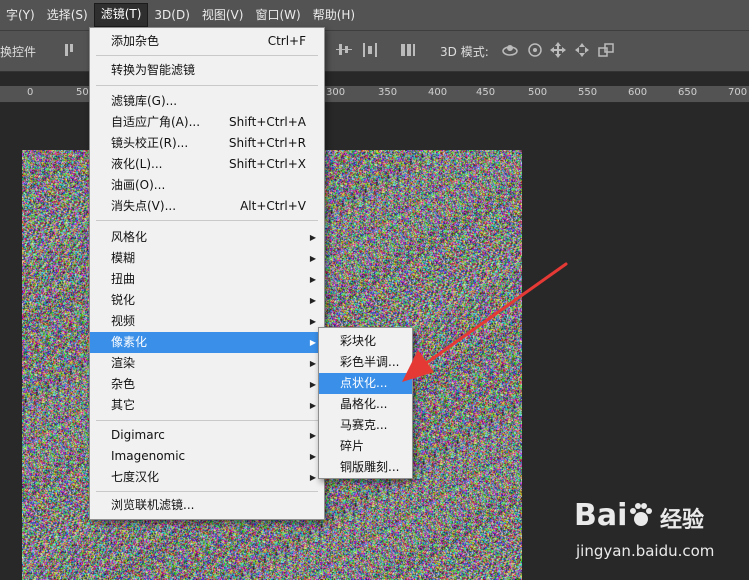 The width and height of the screenshot is (749, 580). Describe the element at coordinates (207, 279) in the screenshot. I see `menu-item-distort: 扭曲 ▶` at that location.